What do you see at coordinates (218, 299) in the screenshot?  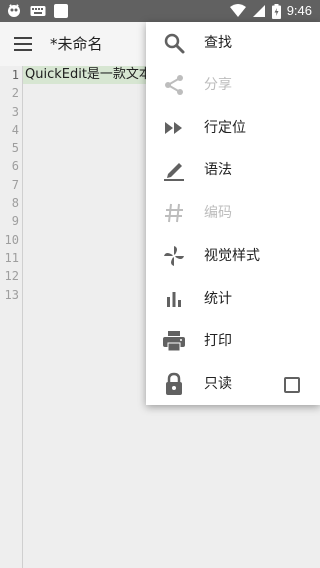 I see `menu-item-label: 统计` at bounding box center [218, 299].